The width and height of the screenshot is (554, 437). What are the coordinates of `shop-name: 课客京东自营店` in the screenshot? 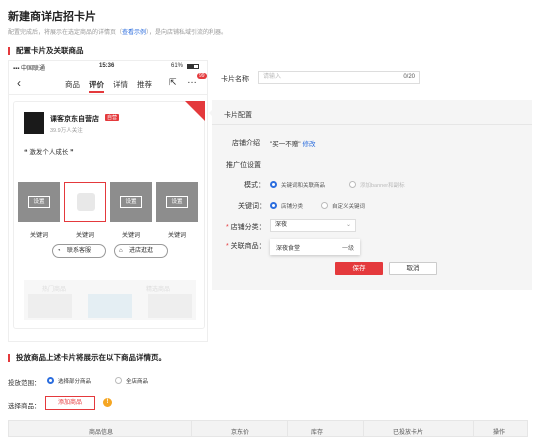 It's located at (74, 119).